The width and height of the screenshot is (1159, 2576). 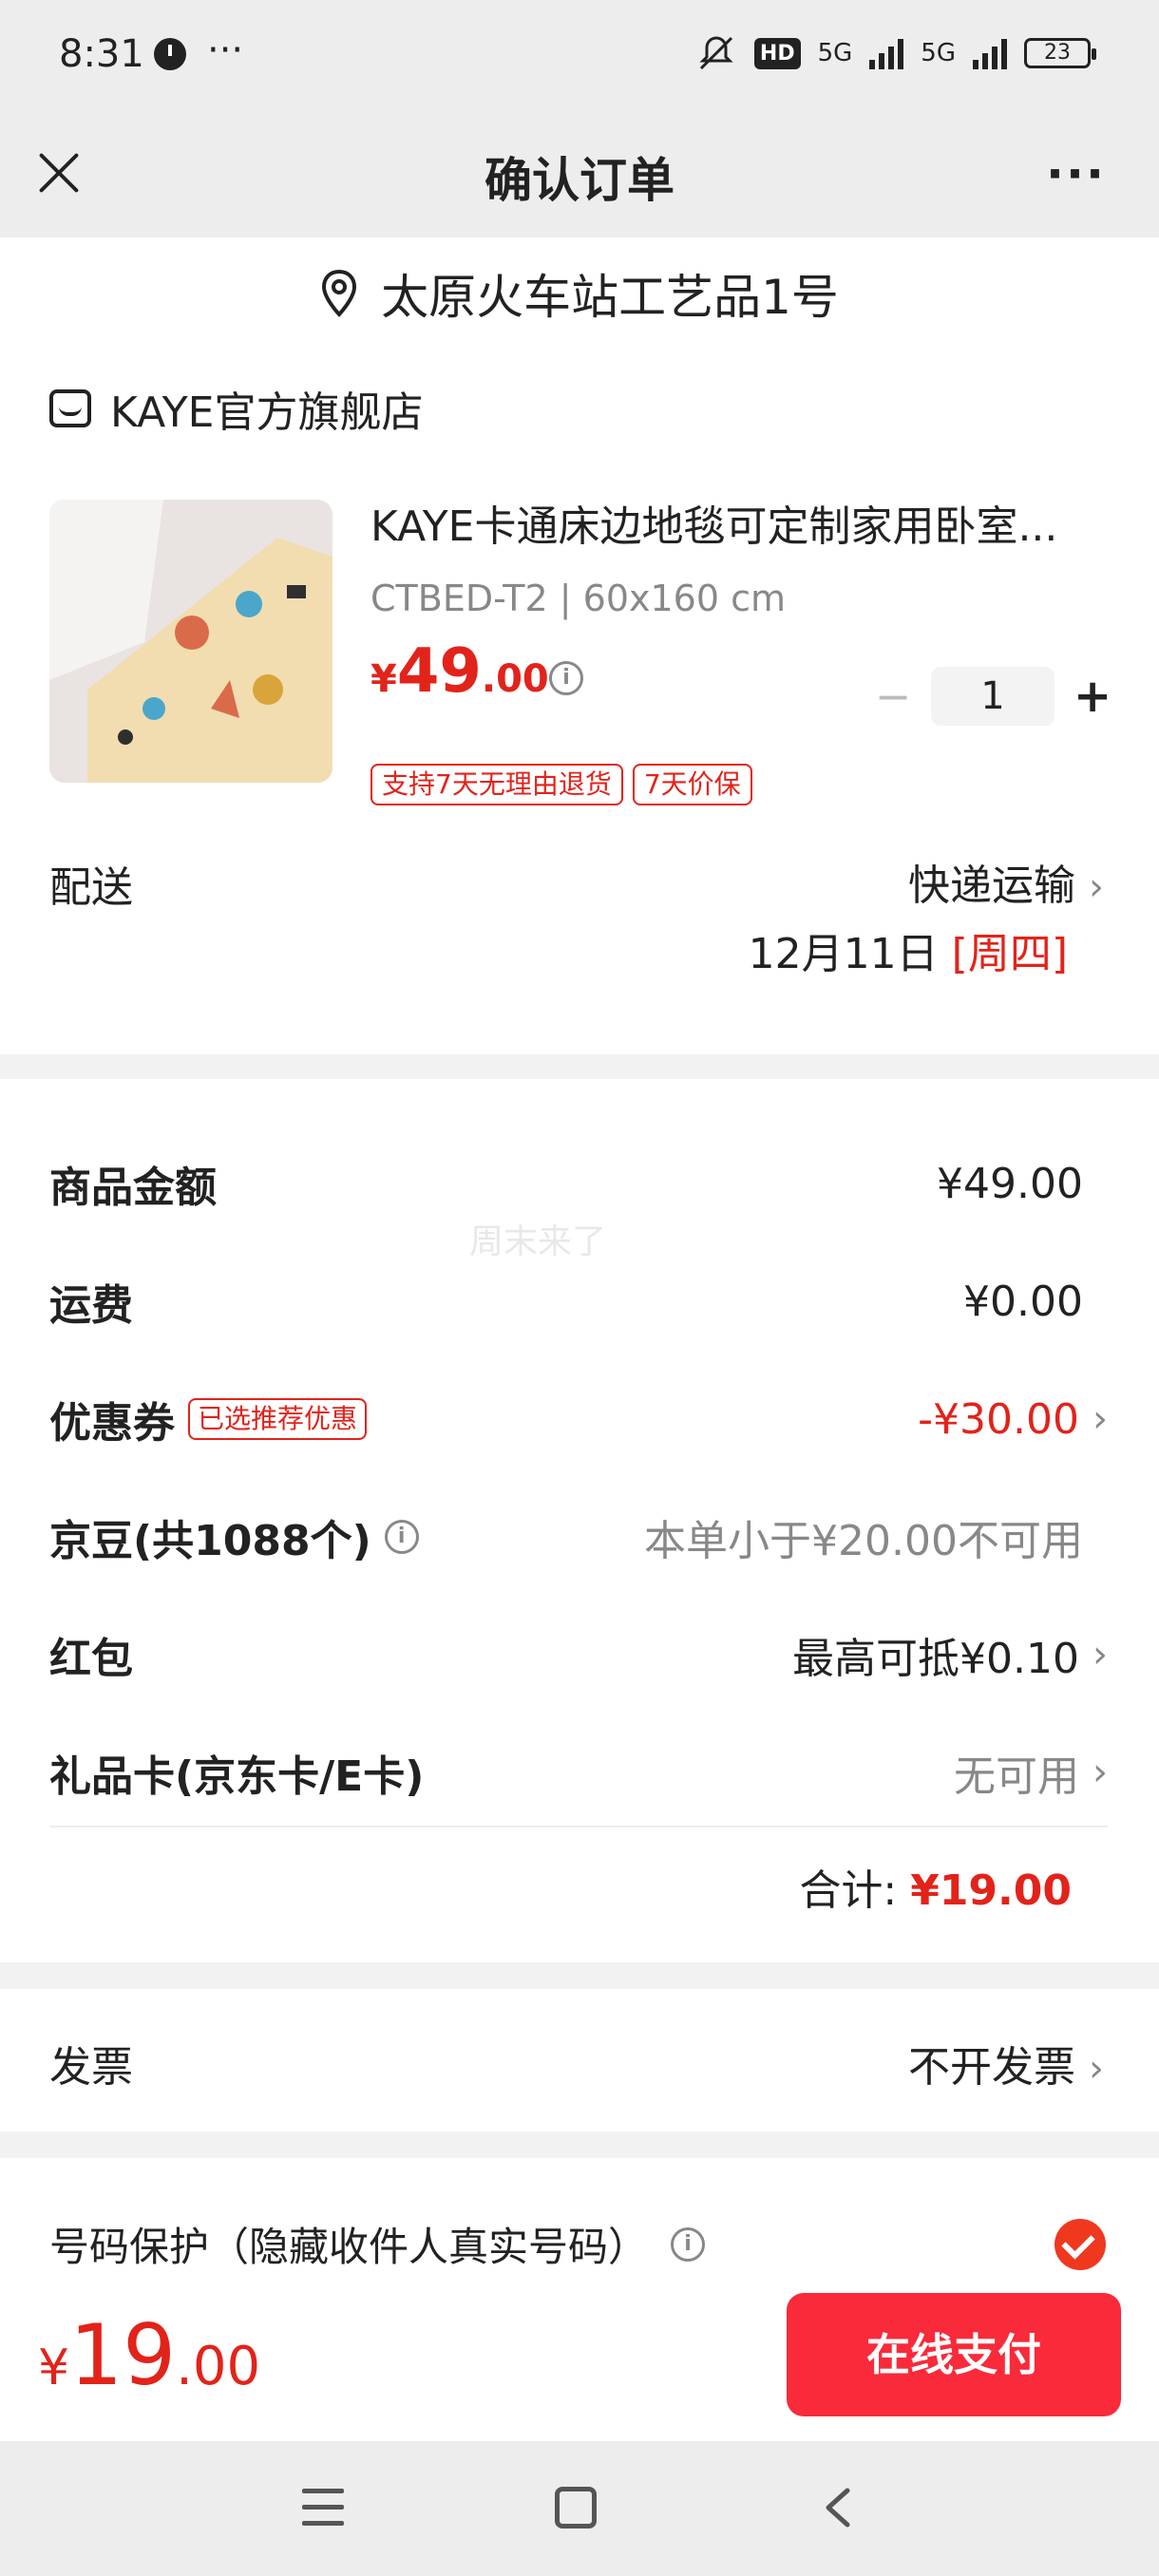 What do you see at coordinates (1009, 954) in the screenshot?
I see `delivery-weekday: [周四]` at bounding box center [1009, 954].